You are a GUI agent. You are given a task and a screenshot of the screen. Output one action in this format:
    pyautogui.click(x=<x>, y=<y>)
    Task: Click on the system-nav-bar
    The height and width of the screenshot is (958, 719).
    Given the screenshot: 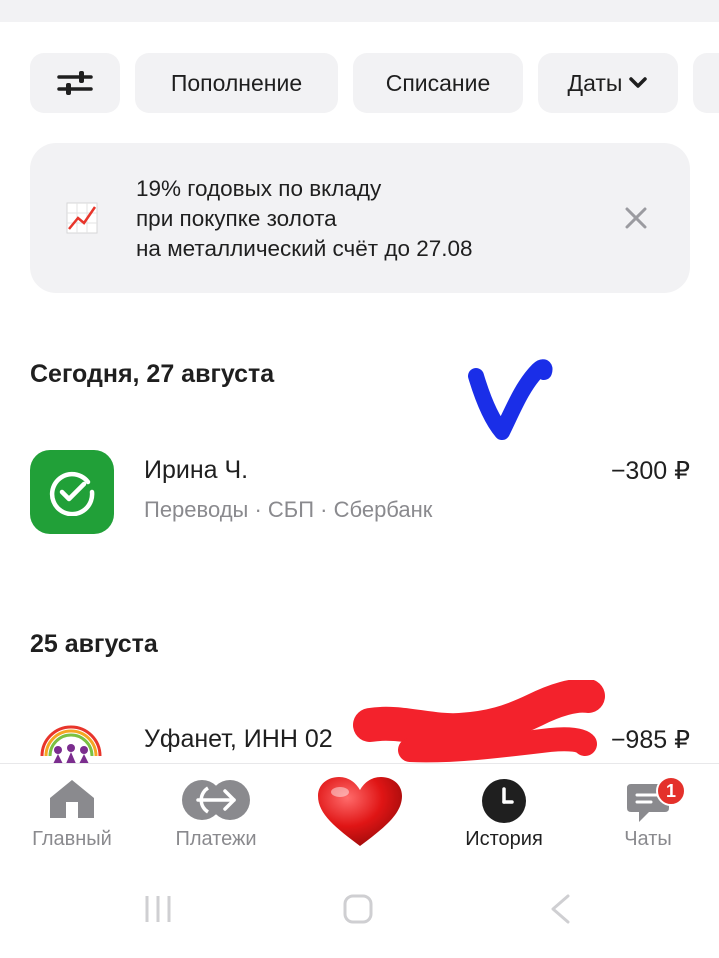 What is the action you would take?
    pyautogui.click(x=359, y=910)
    